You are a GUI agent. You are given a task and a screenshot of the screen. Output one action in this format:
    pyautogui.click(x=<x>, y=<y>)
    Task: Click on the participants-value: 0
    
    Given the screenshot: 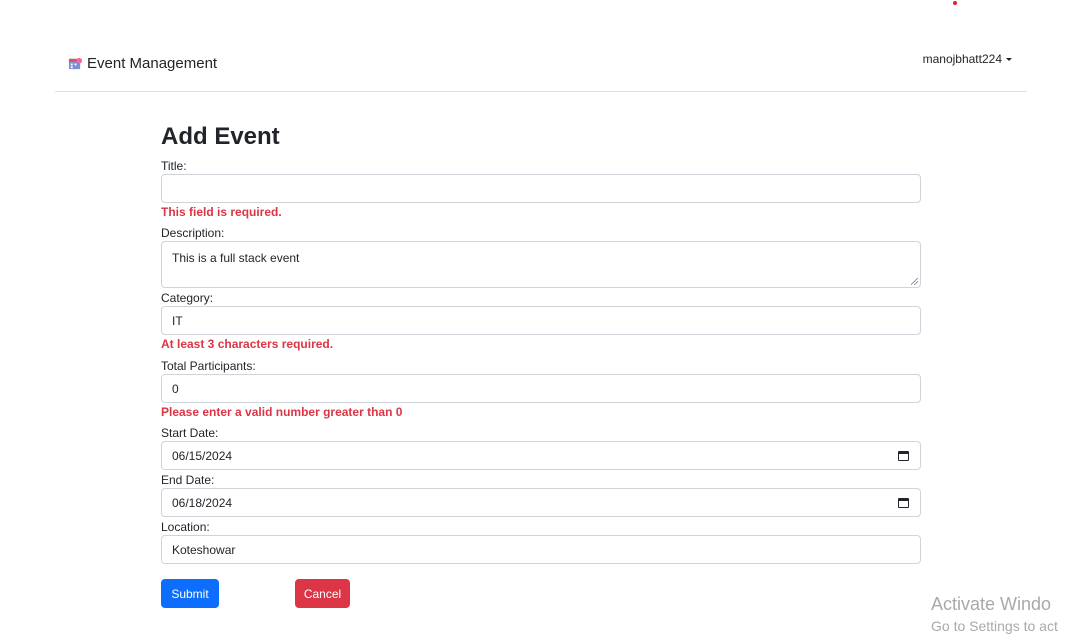 What is the action you would take?
    pyautogui.click(x=175, y=388)
    